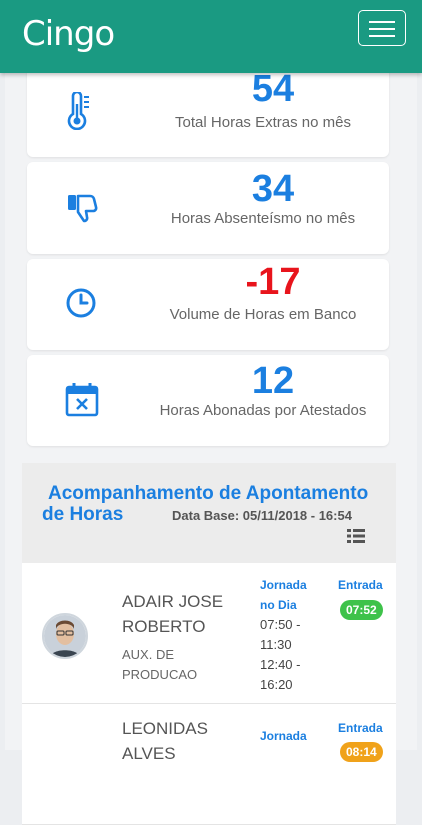 The width and height of the screenshot is (422, 825). What do you see at coordinates (361, 610) in the screenshot?
I see `entrada-badge: 07:52` at bounding box center [361, 610].